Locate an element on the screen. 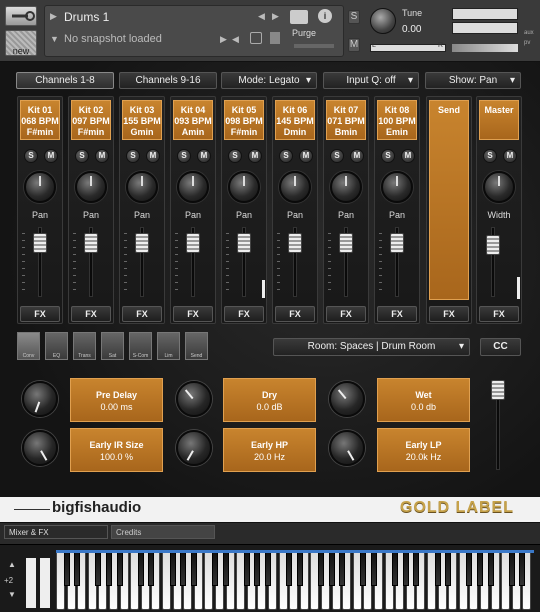  octave-down-icon: ▼ is located at coordinates (12, 594).